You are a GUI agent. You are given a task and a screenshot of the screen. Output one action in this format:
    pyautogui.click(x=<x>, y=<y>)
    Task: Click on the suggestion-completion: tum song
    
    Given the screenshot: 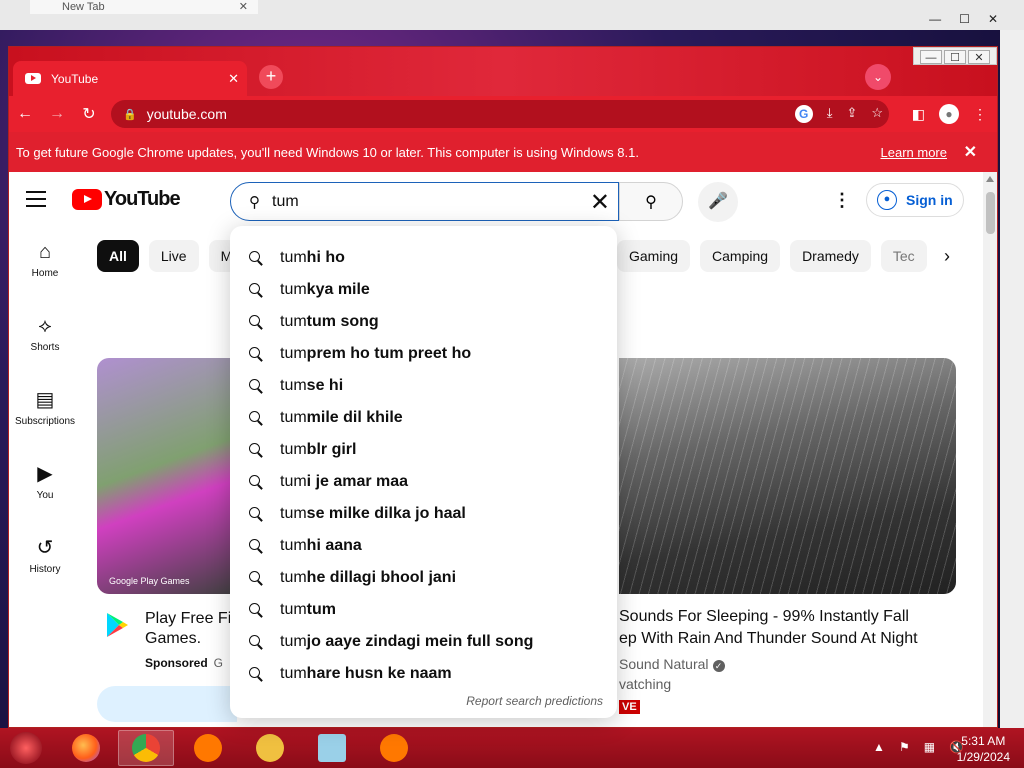 What is the action you would take?
    pyautogui.click(x=342, y=321)
    